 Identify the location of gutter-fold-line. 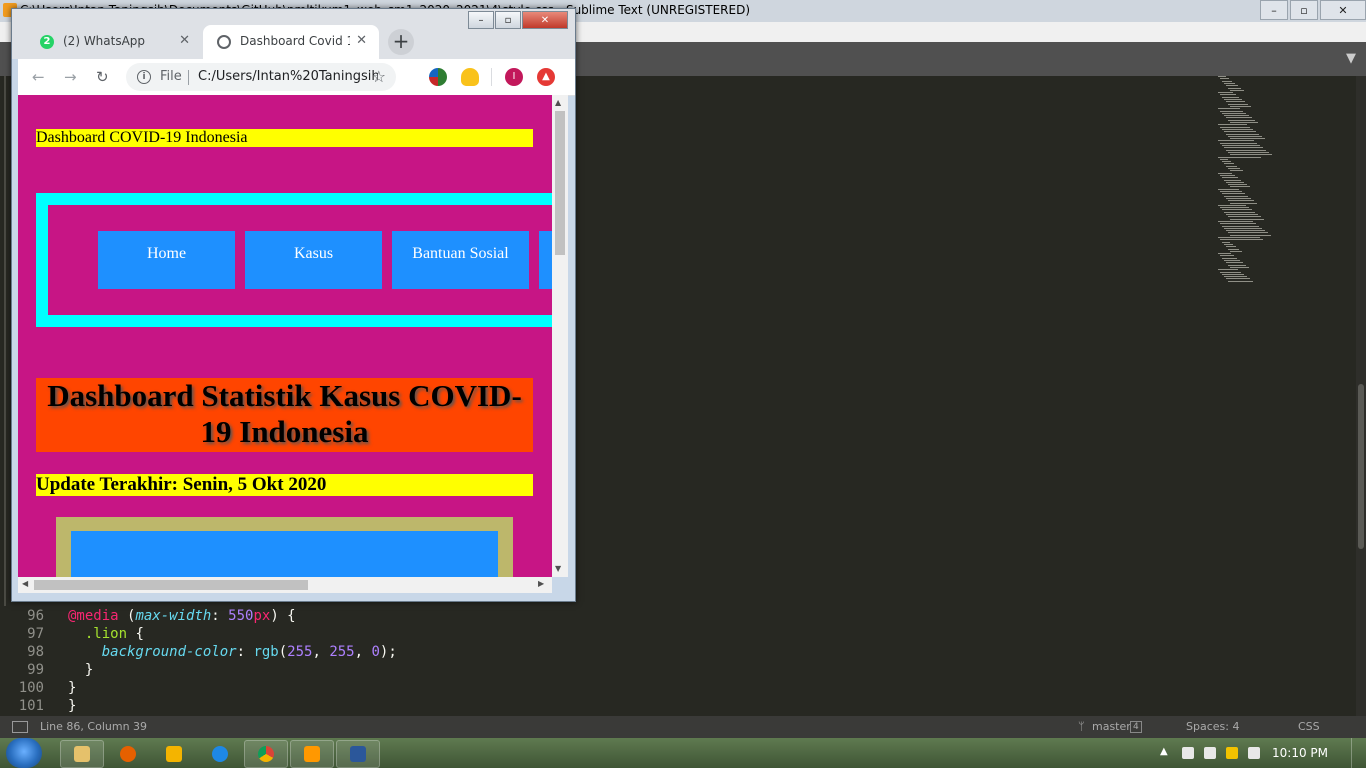
(5, 341).